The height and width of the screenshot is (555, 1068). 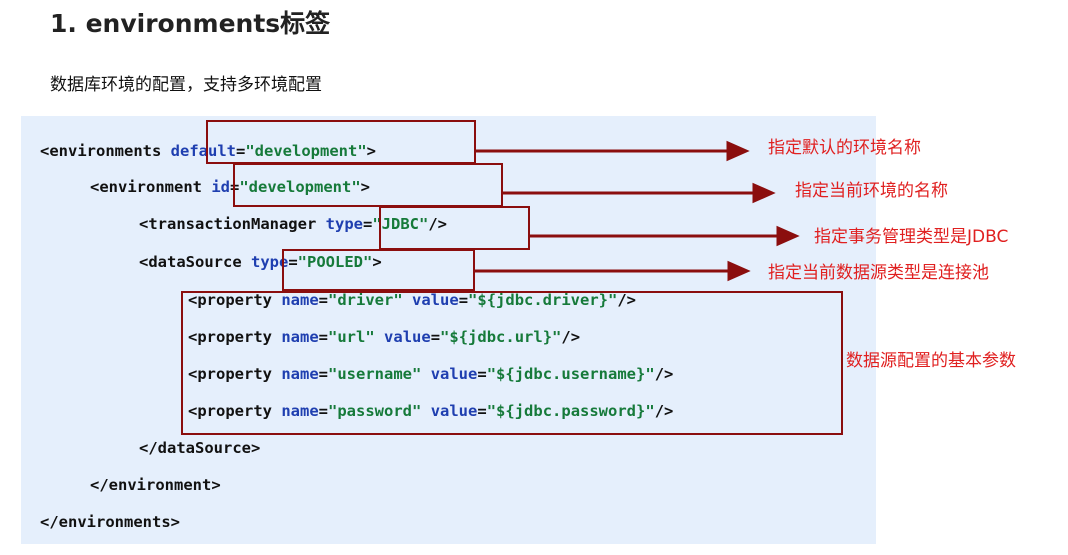 I want to click on annotation-current-env: 指定当前环境的名称, so click(x=871, y=191).